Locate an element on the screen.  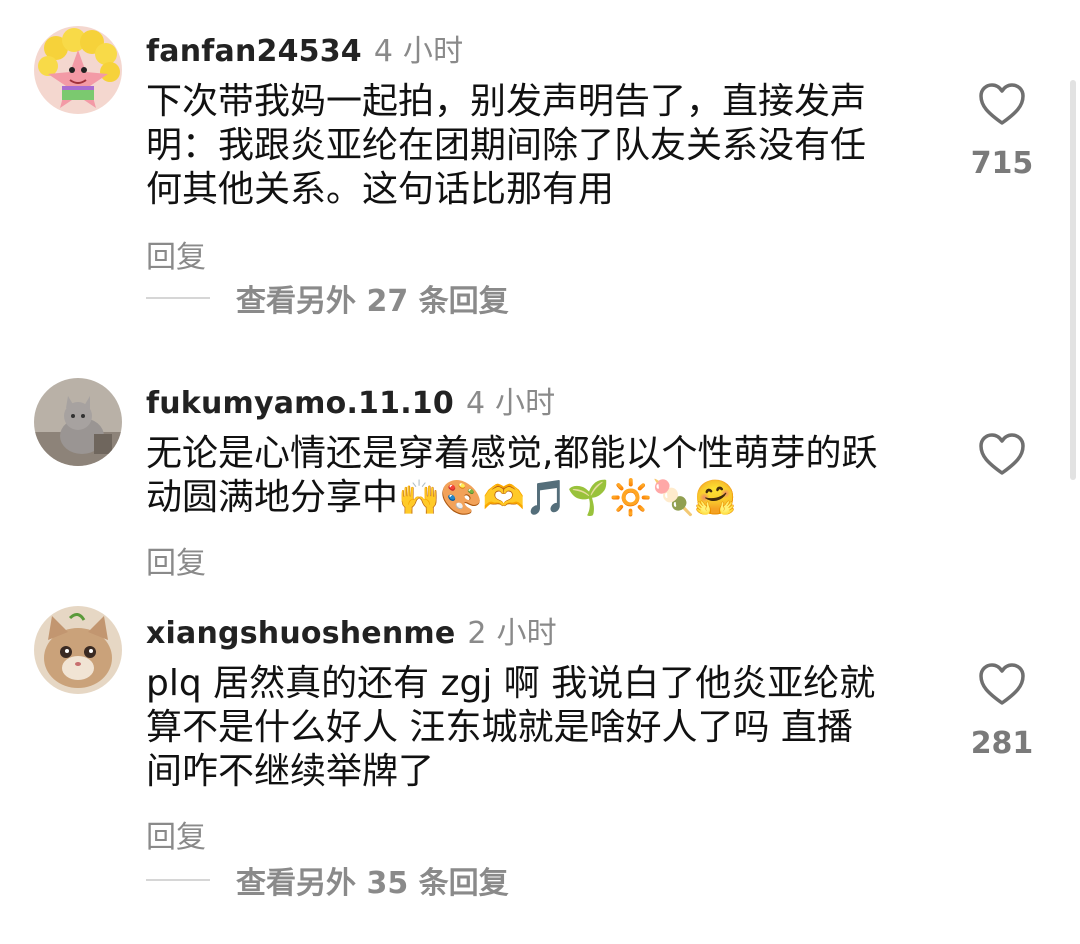
view-replies-text: 查看另外 35 条回复 is located at coordinates (372, 883).